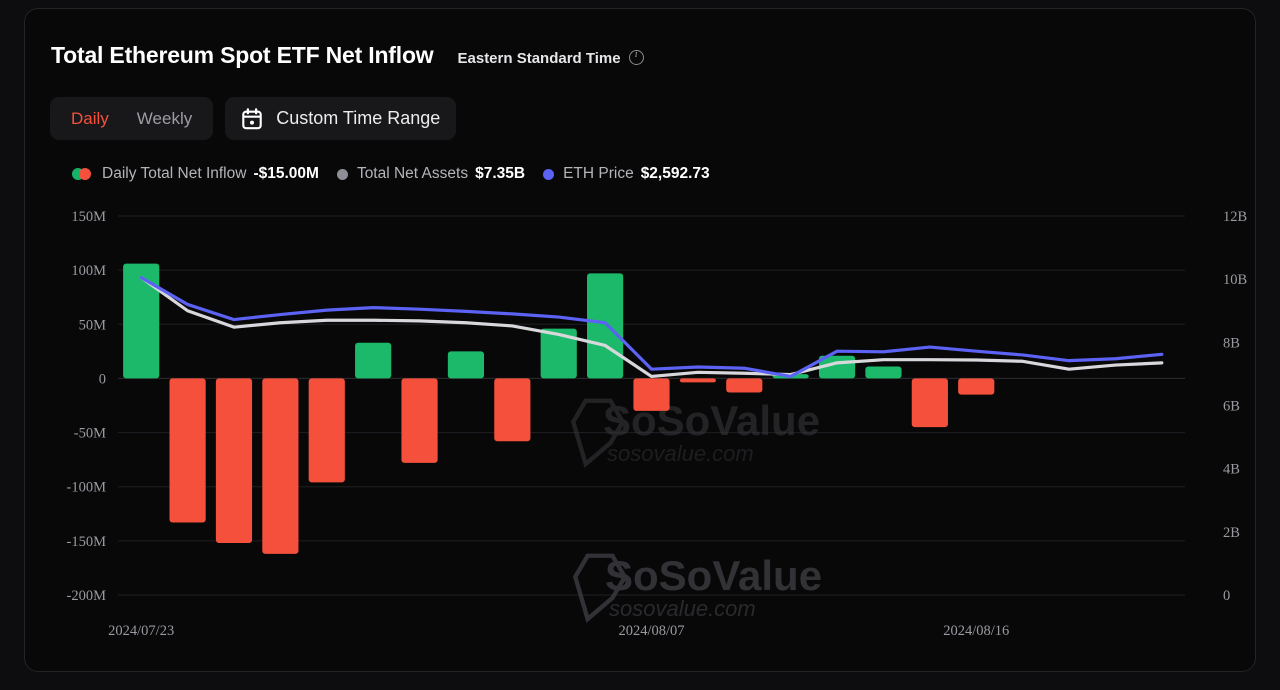  What do you see at coordinates (713, 575) in the screenshot?
I see `svg-text: SoSoValue` at bounding box center [713, 575].